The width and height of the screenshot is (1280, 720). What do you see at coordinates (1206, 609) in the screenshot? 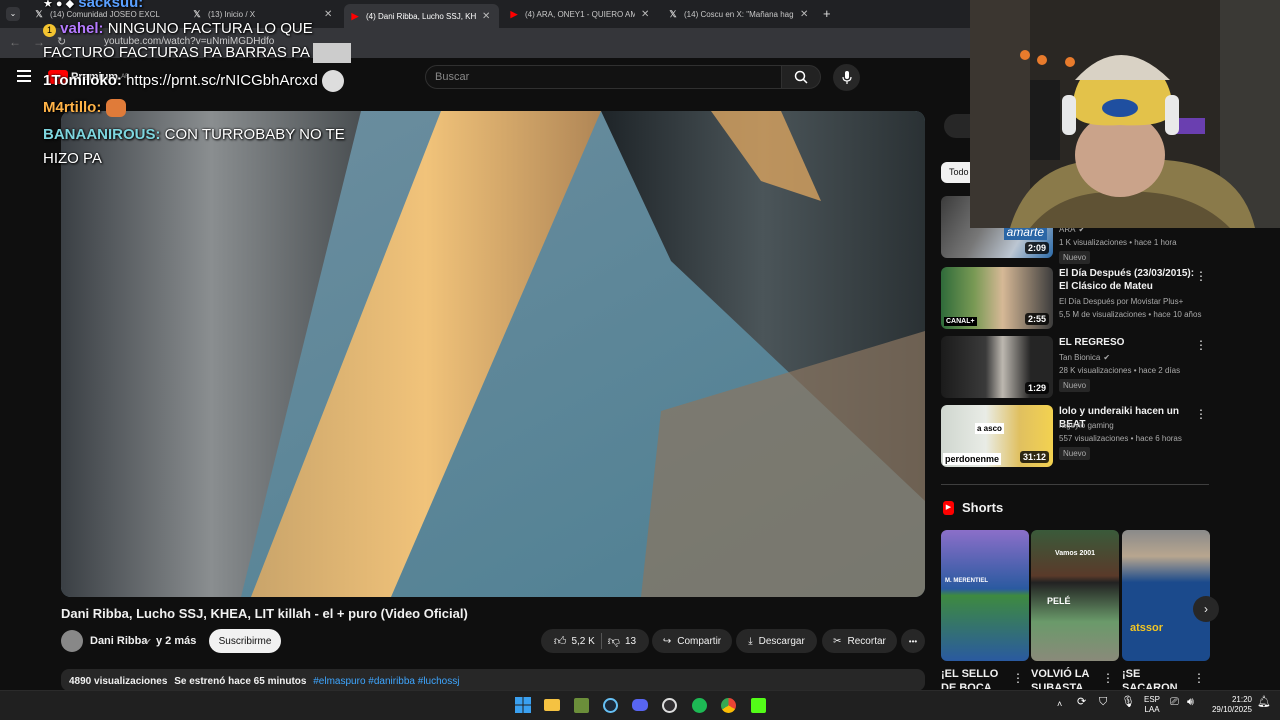
I see `chevron-right-icon: ›` at bounding box center [1206, 609].